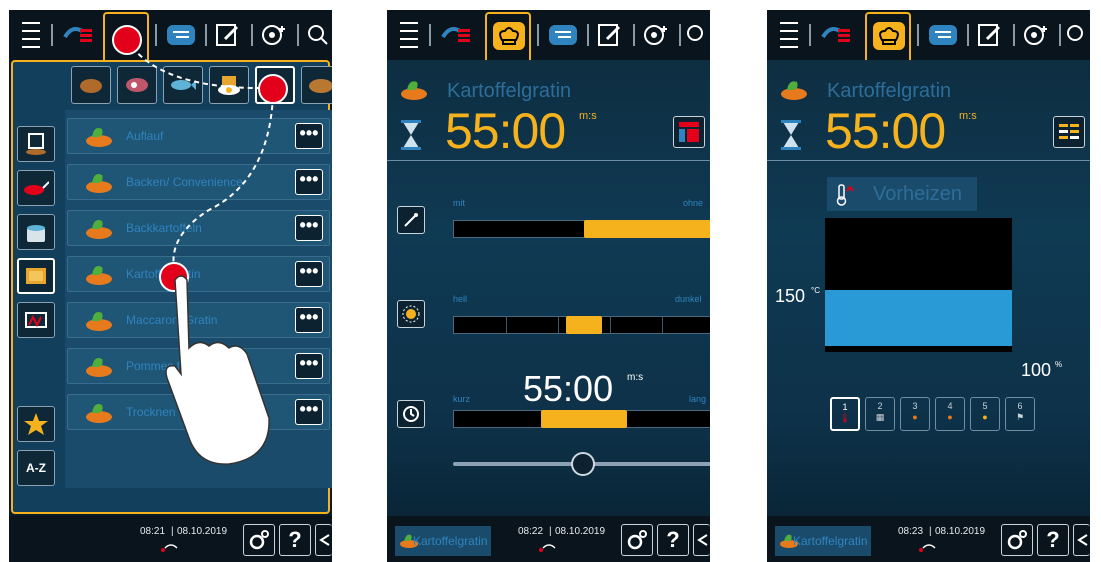  What do you see at coordinates (790, 296) in the screenshot?
I see `temperature-value: 150` at bounding box center [790, 296].